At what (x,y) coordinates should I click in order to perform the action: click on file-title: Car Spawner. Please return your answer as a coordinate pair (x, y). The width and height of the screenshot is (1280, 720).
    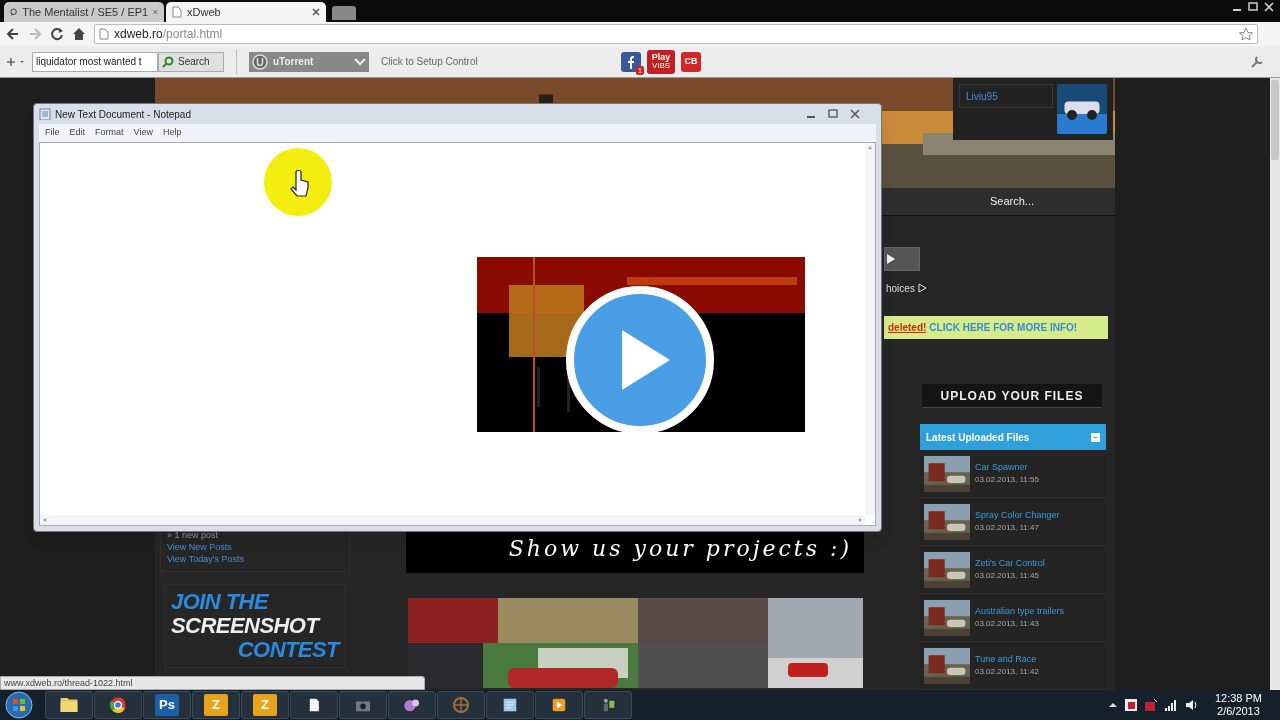
    Looking at the image, I should click on (1007, 467).